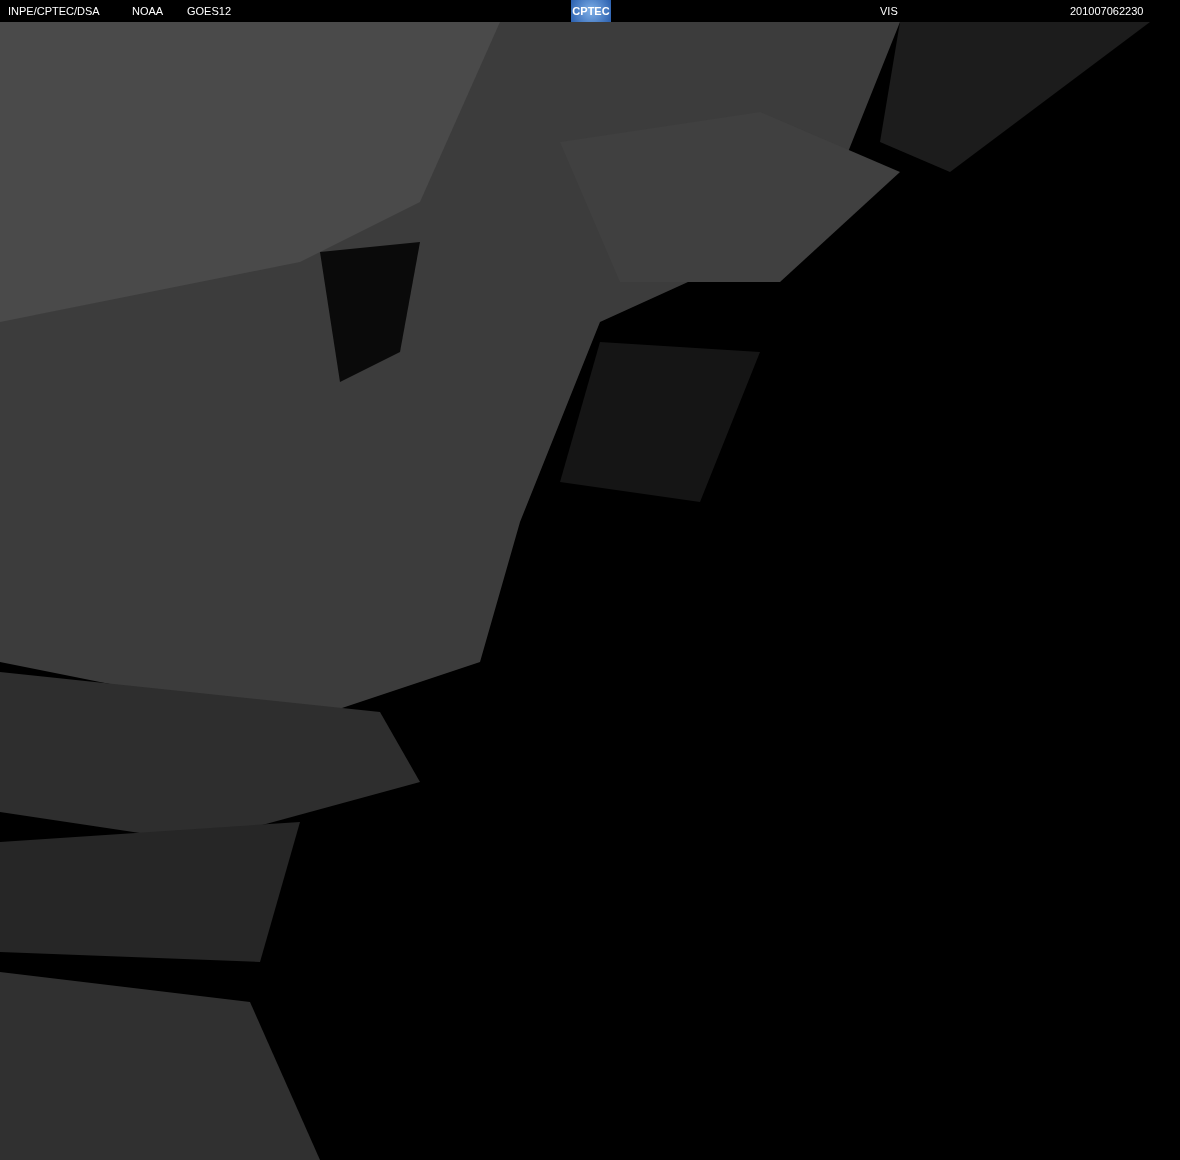  Describe the element at coordinates (210, 11) in the screenshot. I see `satellite-label: GOES12` at that location.